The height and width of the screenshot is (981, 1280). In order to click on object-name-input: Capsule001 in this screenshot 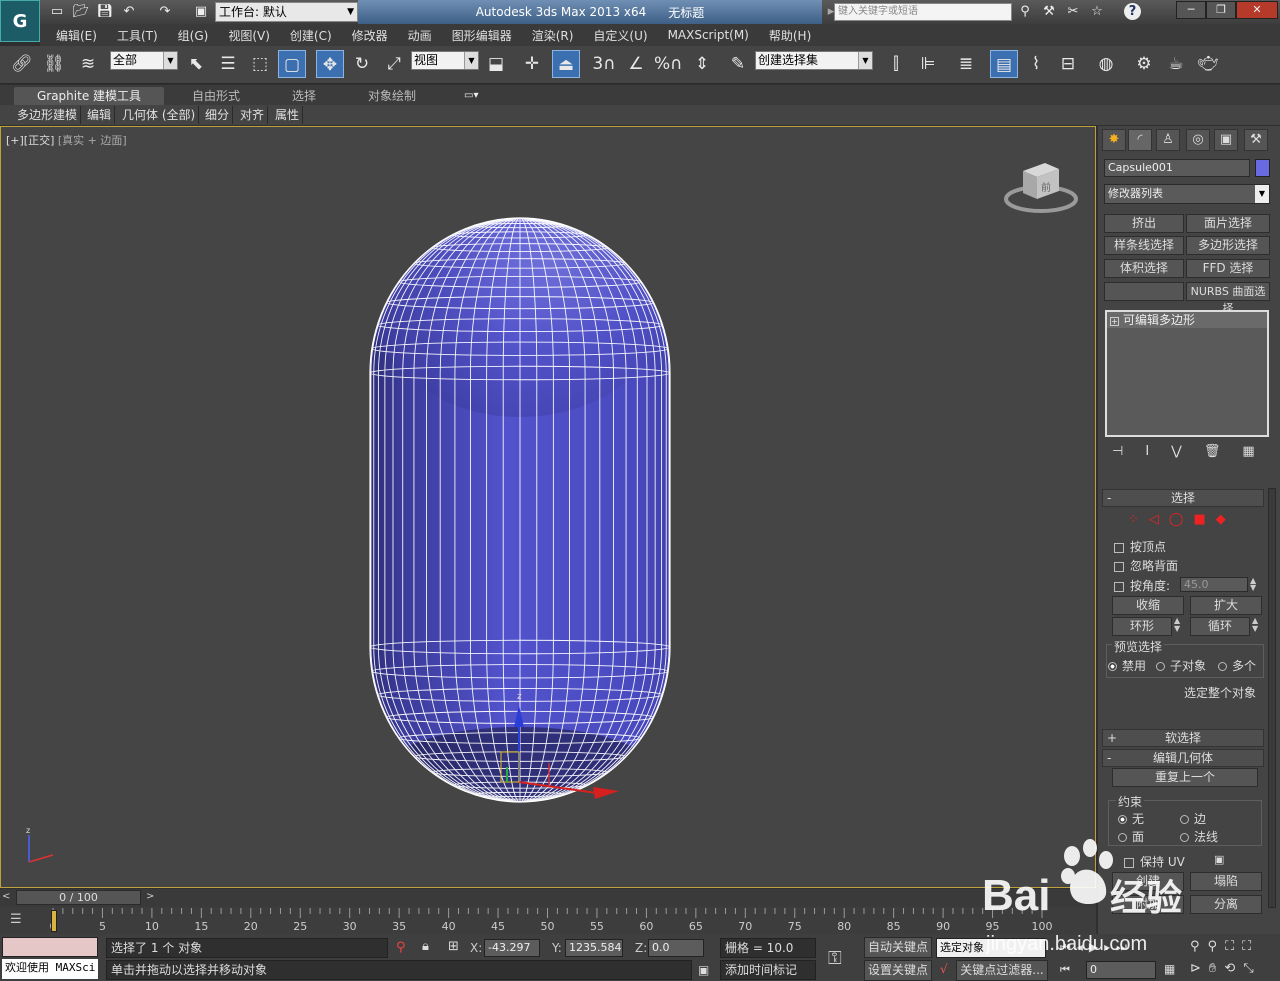, I will do `click(1177, 168)`.